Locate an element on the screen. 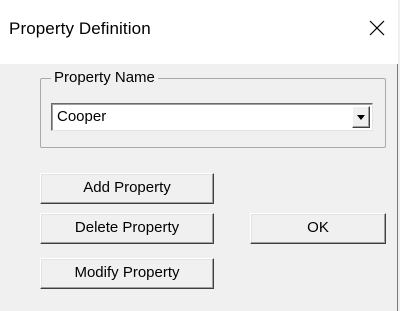 Image resolution: width=400 pixels, height=311 pixels. property-name-value: Cooper is located at coordinates (82, 116).